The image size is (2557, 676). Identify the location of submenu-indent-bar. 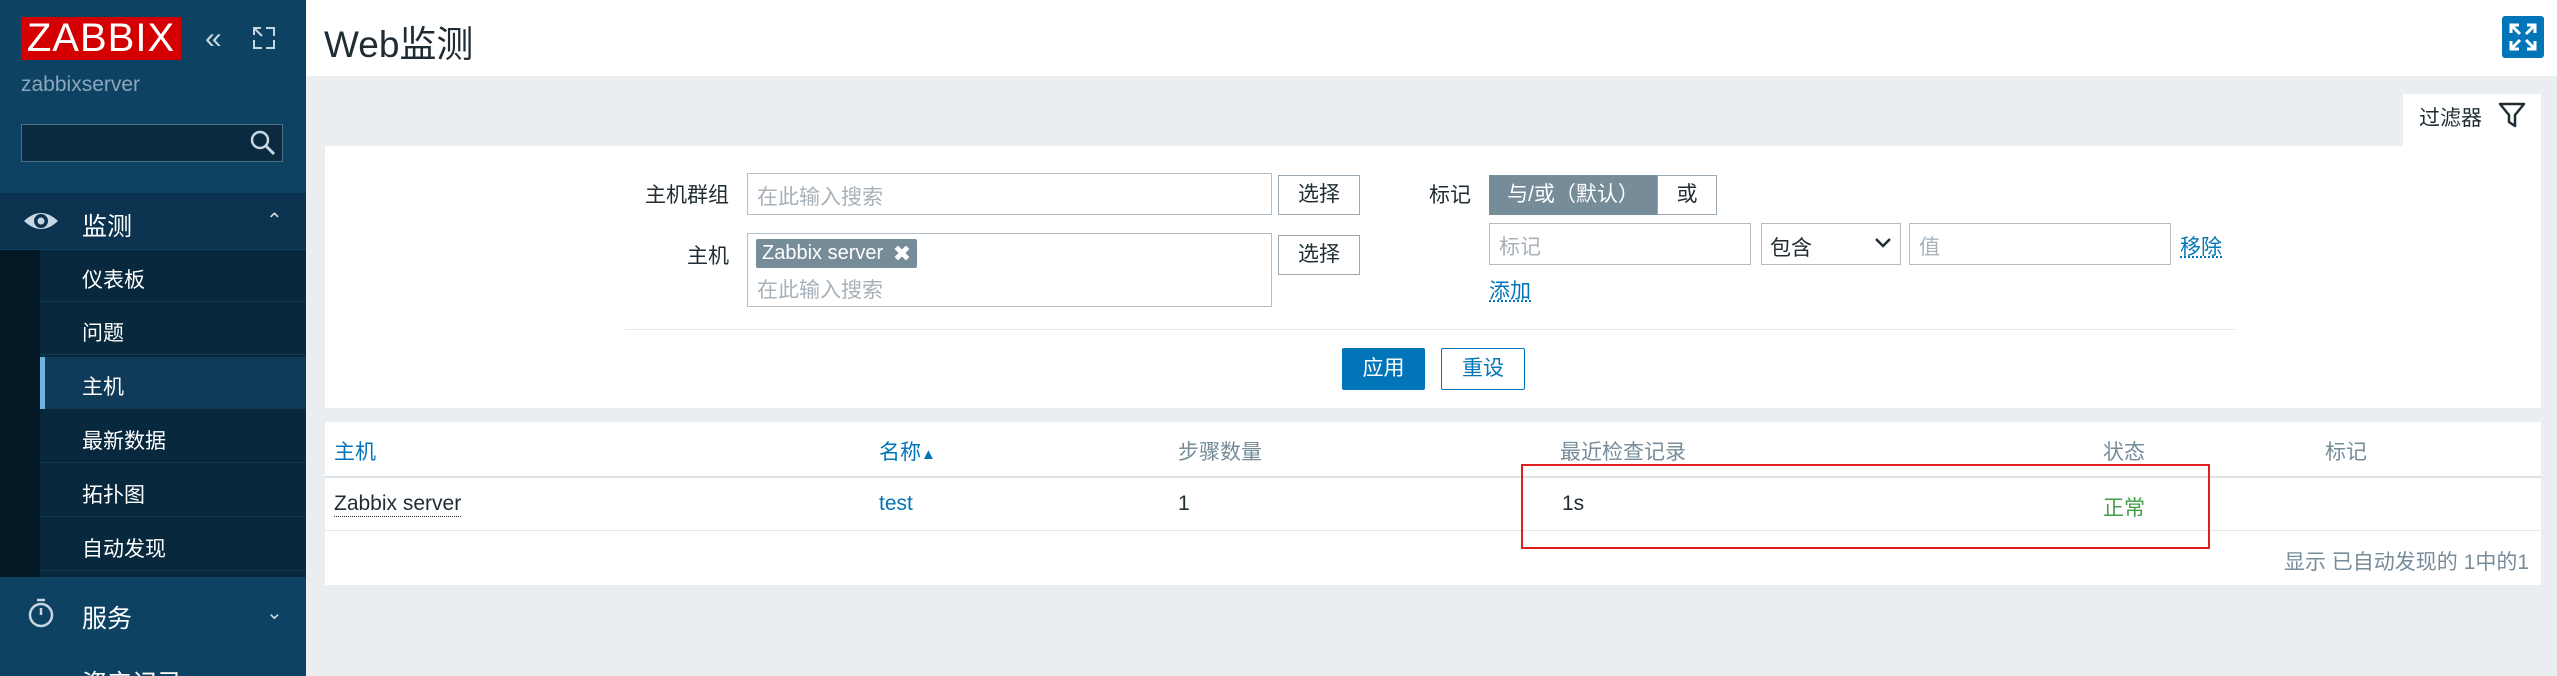
(20, 413).